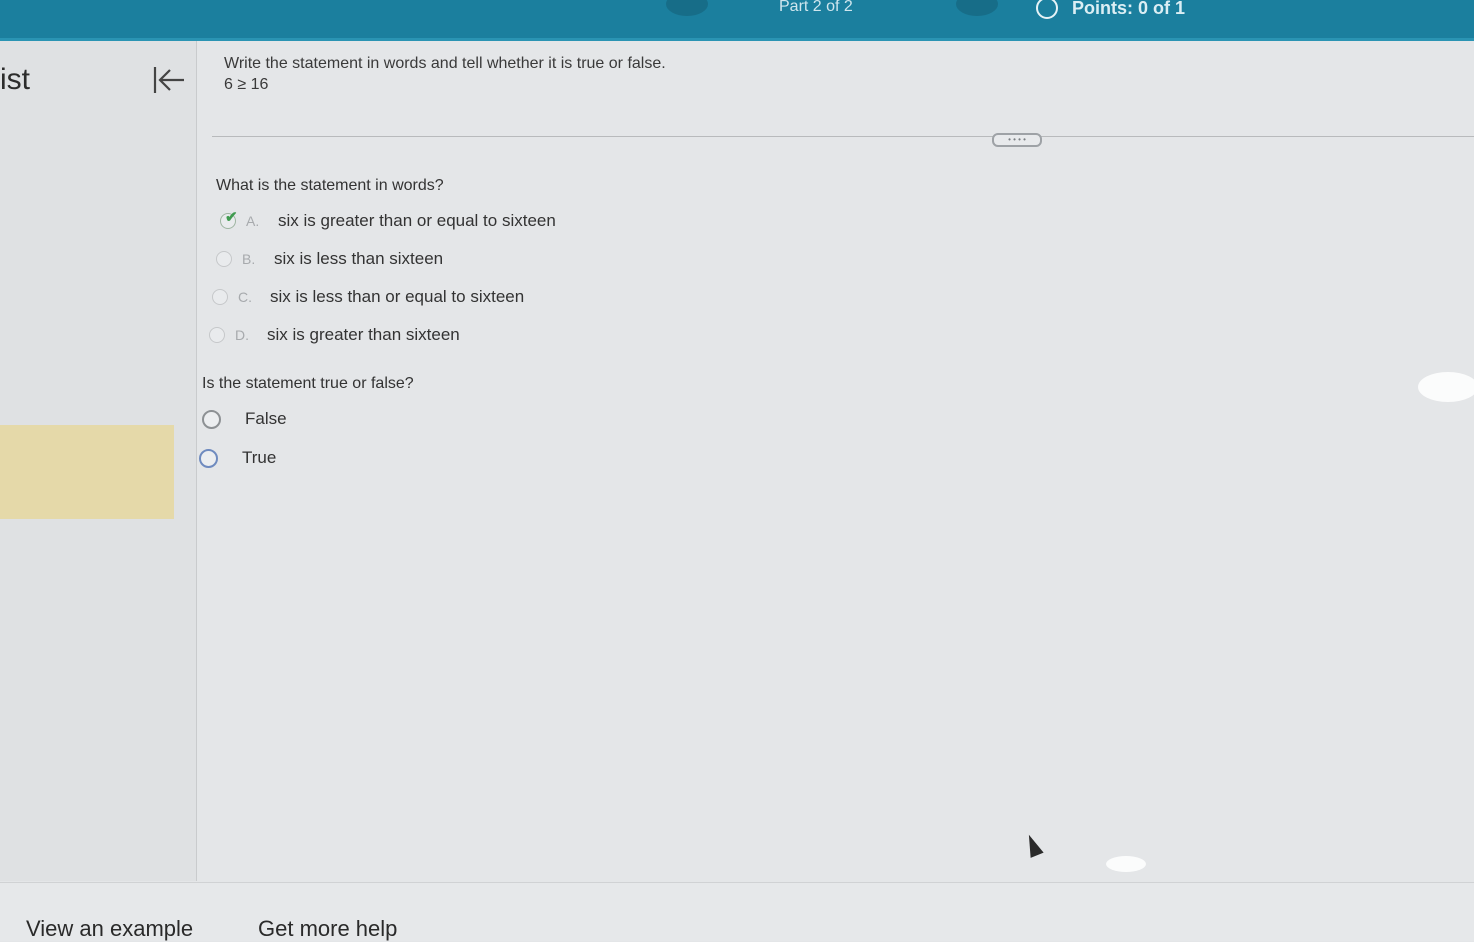  Describe the element at coordinates (244, 419) in the screenshot. I see `option-false: False` at that location.